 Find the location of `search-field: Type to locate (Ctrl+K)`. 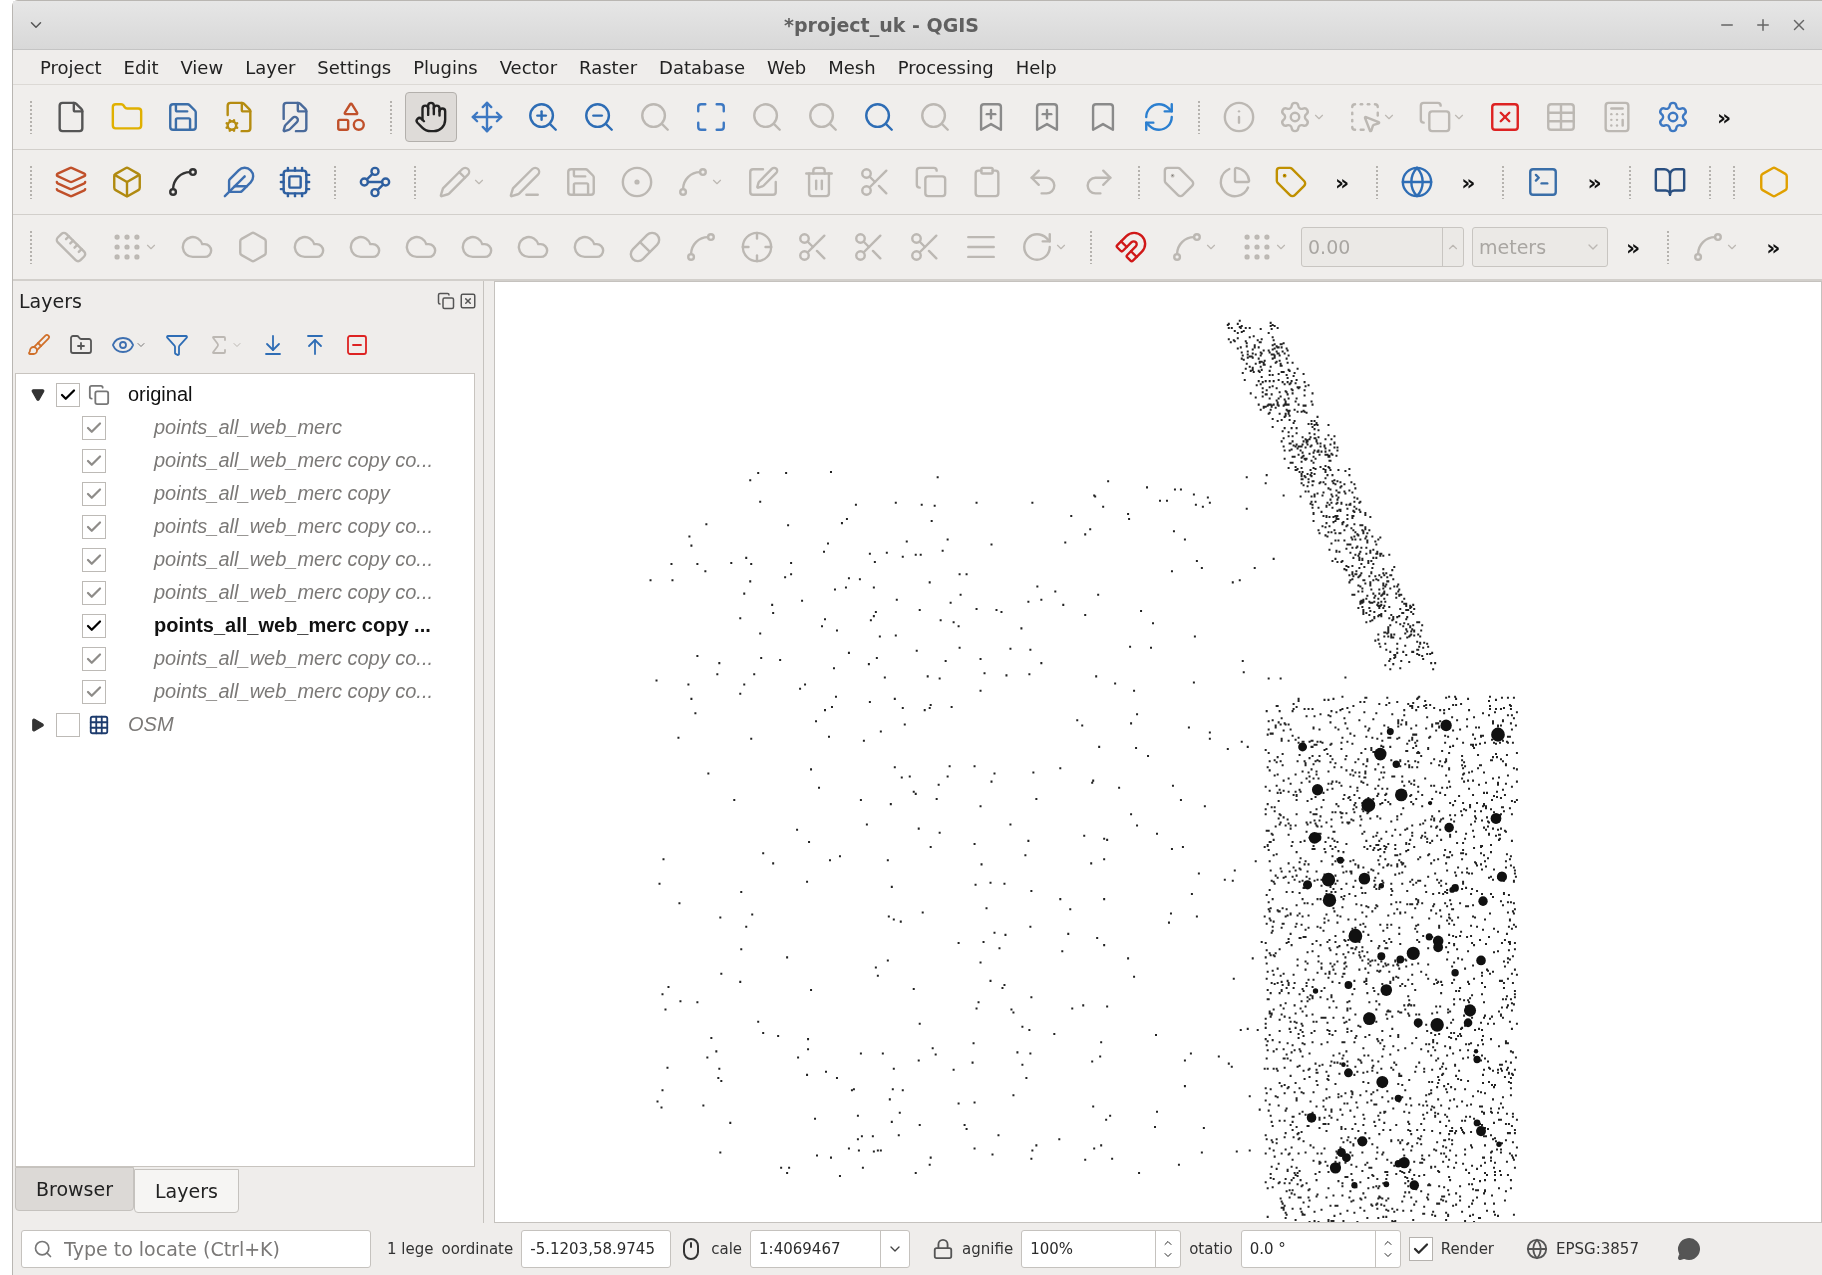

search-field: Type to locate (Ctrl+K) is located at coordinates (196, 1249).